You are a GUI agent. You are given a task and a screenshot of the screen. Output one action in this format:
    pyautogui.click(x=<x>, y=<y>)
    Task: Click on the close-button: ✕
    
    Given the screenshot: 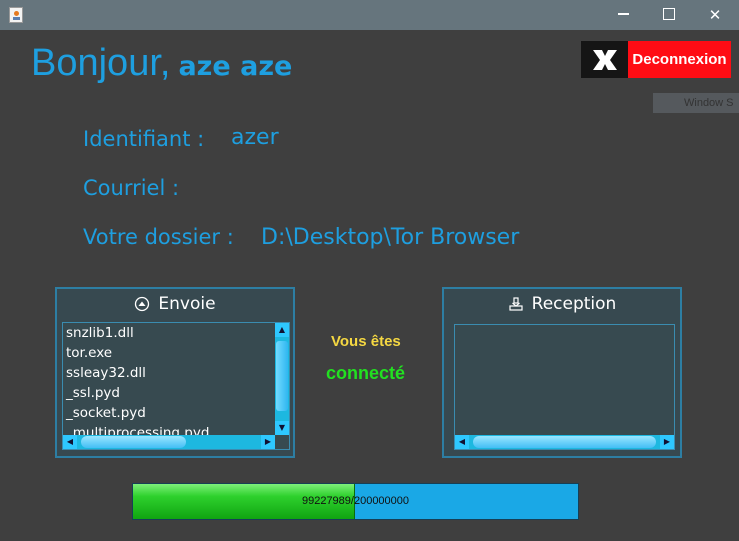 What is the action you would take?
    pyautogui.click(x=715, y=15)
    